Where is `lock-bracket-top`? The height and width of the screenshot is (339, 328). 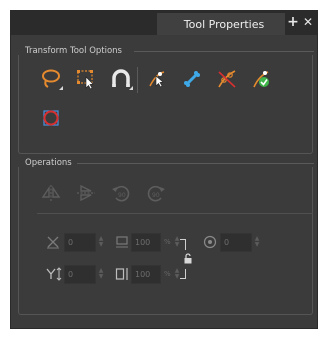 lock-bracket-top is located at coordinates (183, 244).